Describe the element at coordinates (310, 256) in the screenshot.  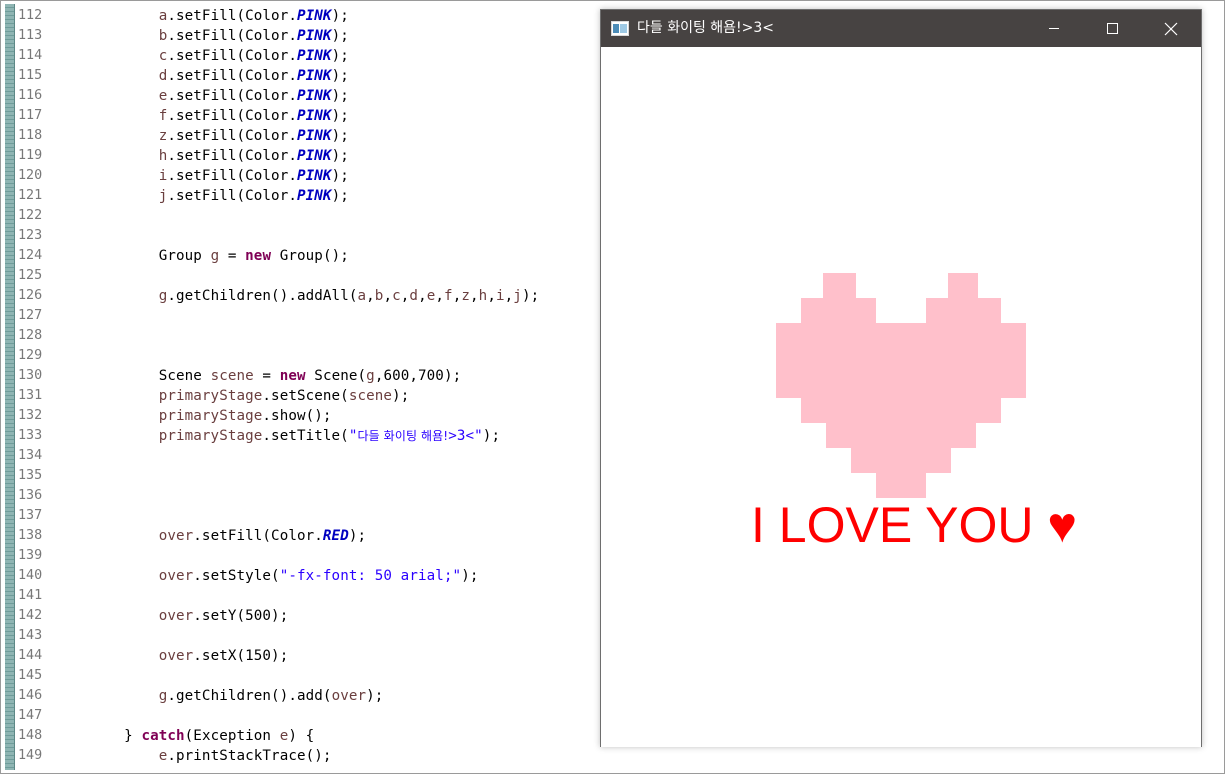
I see `code-token: Group();` at that location.